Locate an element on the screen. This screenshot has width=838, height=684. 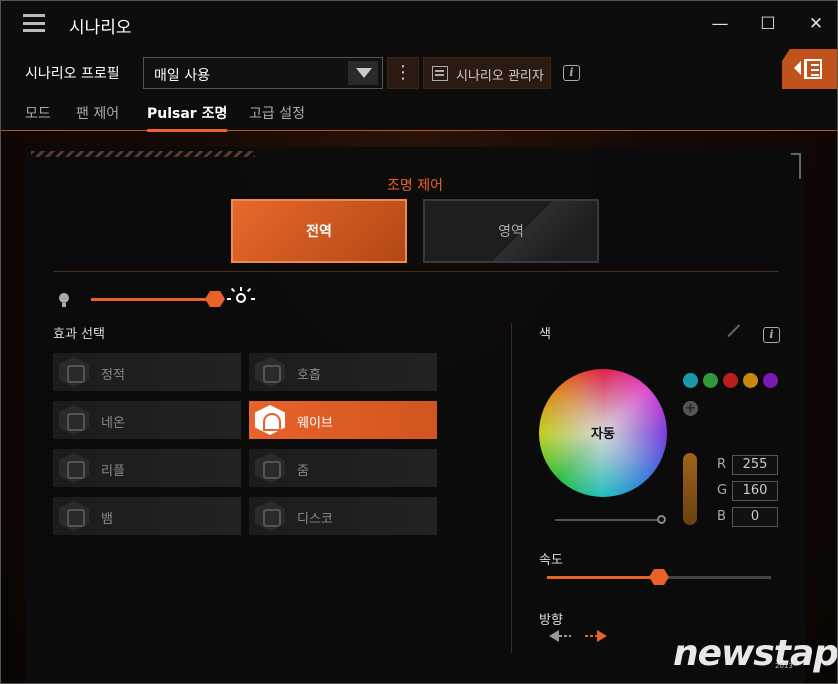
effect-breathing: 호흡 is located at coordinates (343, 372).